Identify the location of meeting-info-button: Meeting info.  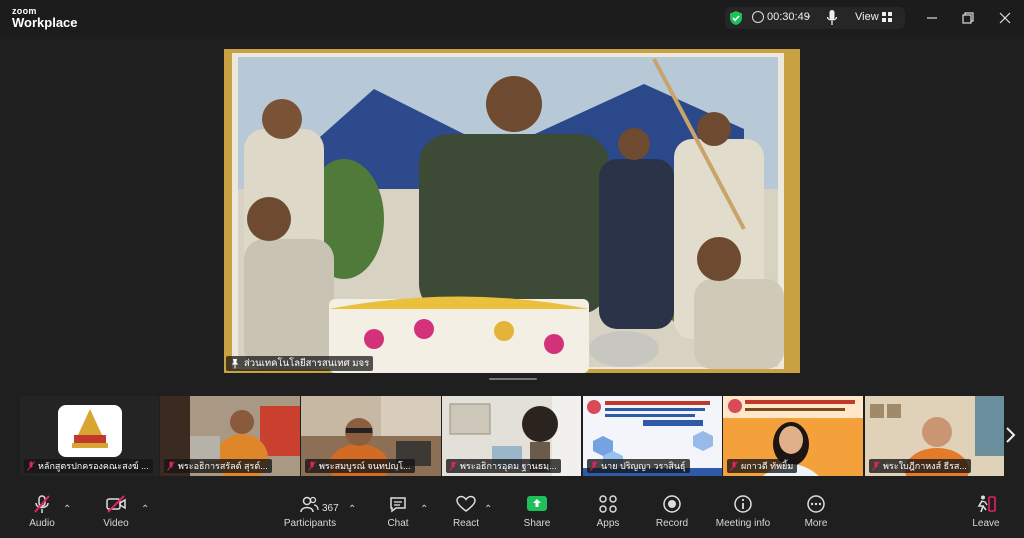
(743, 515).